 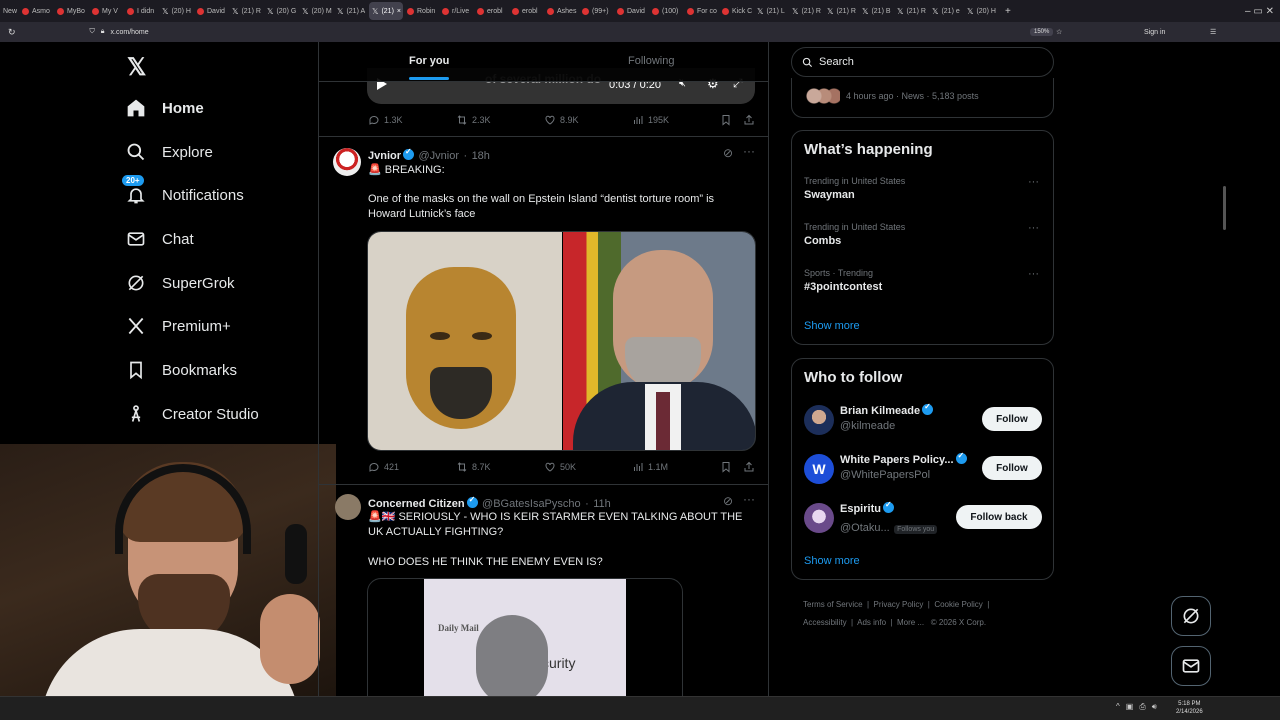 I want to click on browser-tab: Ashes, so click(x=561, y=11).